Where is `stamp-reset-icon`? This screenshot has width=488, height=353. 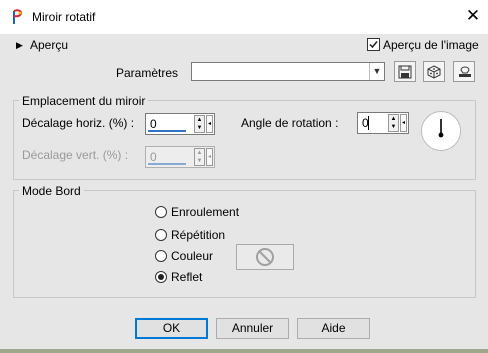 stamp-reset-icon is located at coordinates (465, 71).